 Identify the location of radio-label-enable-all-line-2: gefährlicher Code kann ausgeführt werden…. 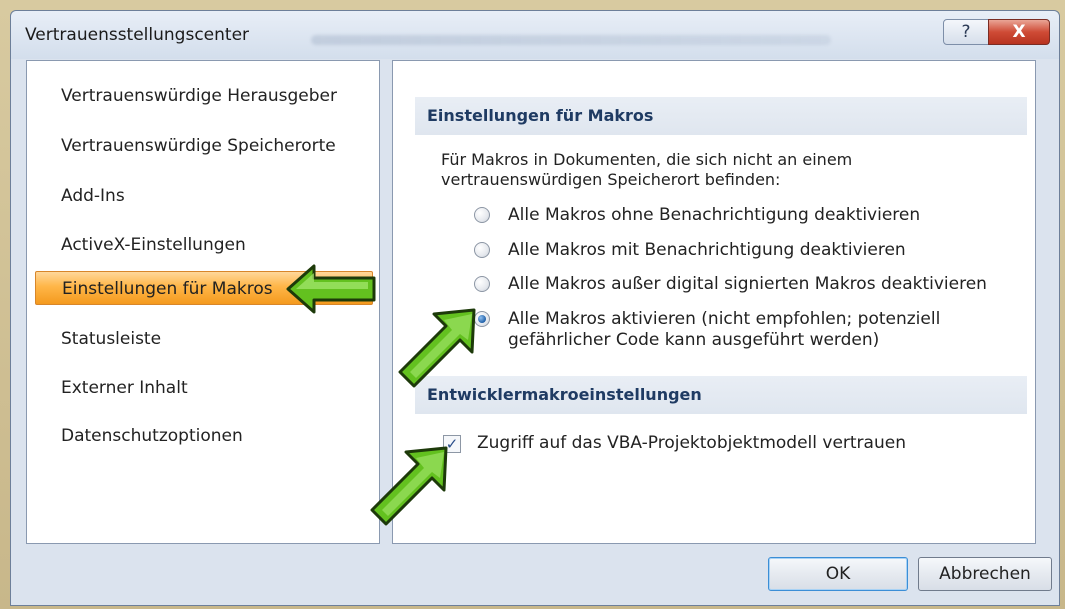
(694, 340).